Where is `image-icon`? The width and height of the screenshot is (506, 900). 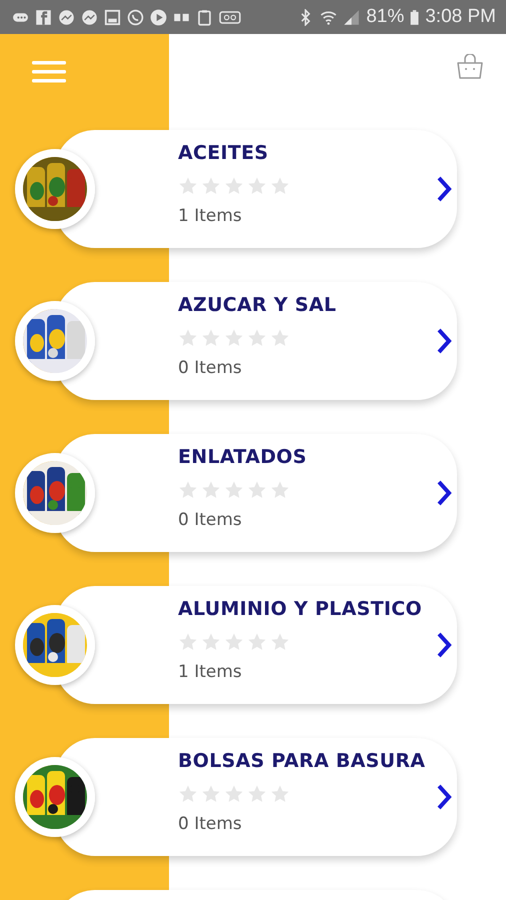 image-icon is located at coordinates (112, 17).